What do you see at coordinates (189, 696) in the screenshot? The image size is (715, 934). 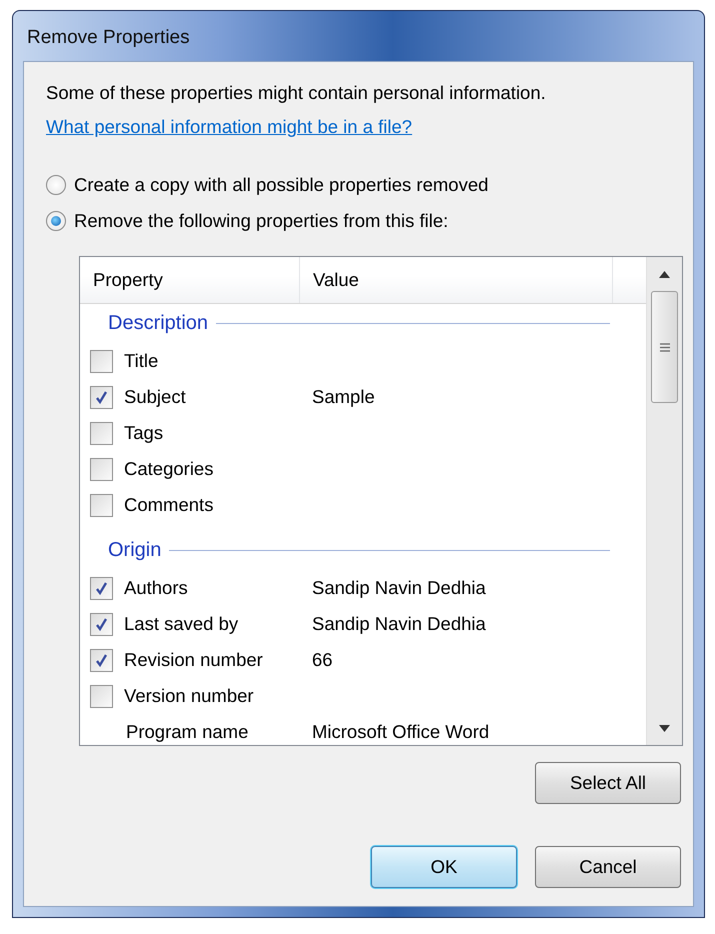 I see `property-name: Version number` at bounding box center [189, 696].